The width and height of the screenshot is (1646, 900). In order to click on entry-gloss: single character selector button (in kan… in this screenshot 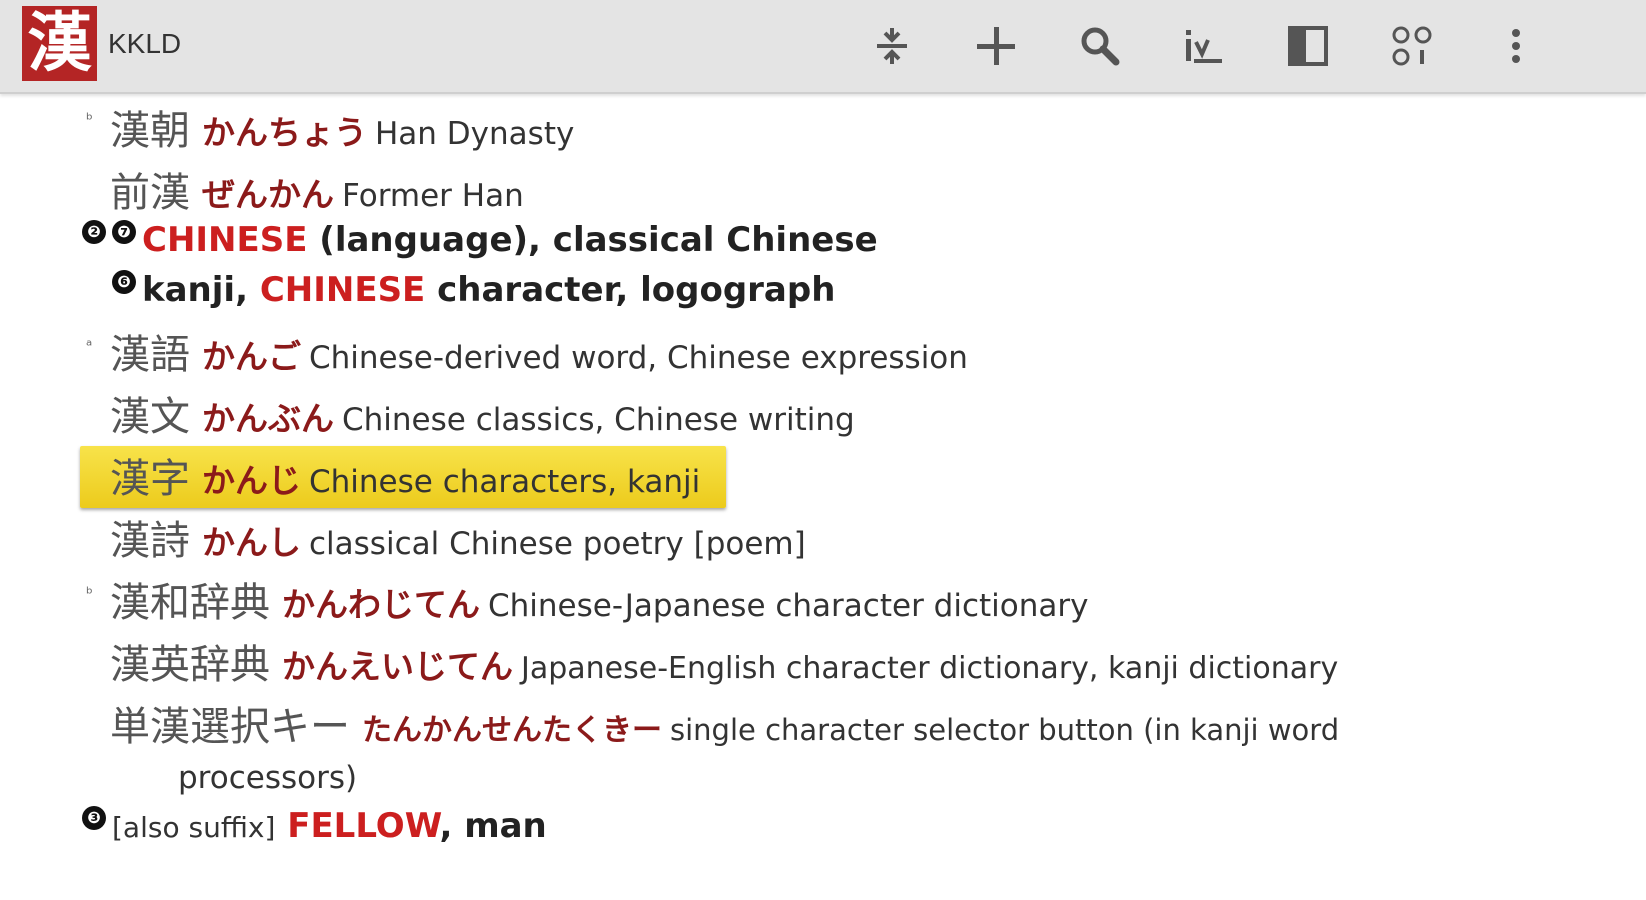, I will do `click(1005, 730)`.